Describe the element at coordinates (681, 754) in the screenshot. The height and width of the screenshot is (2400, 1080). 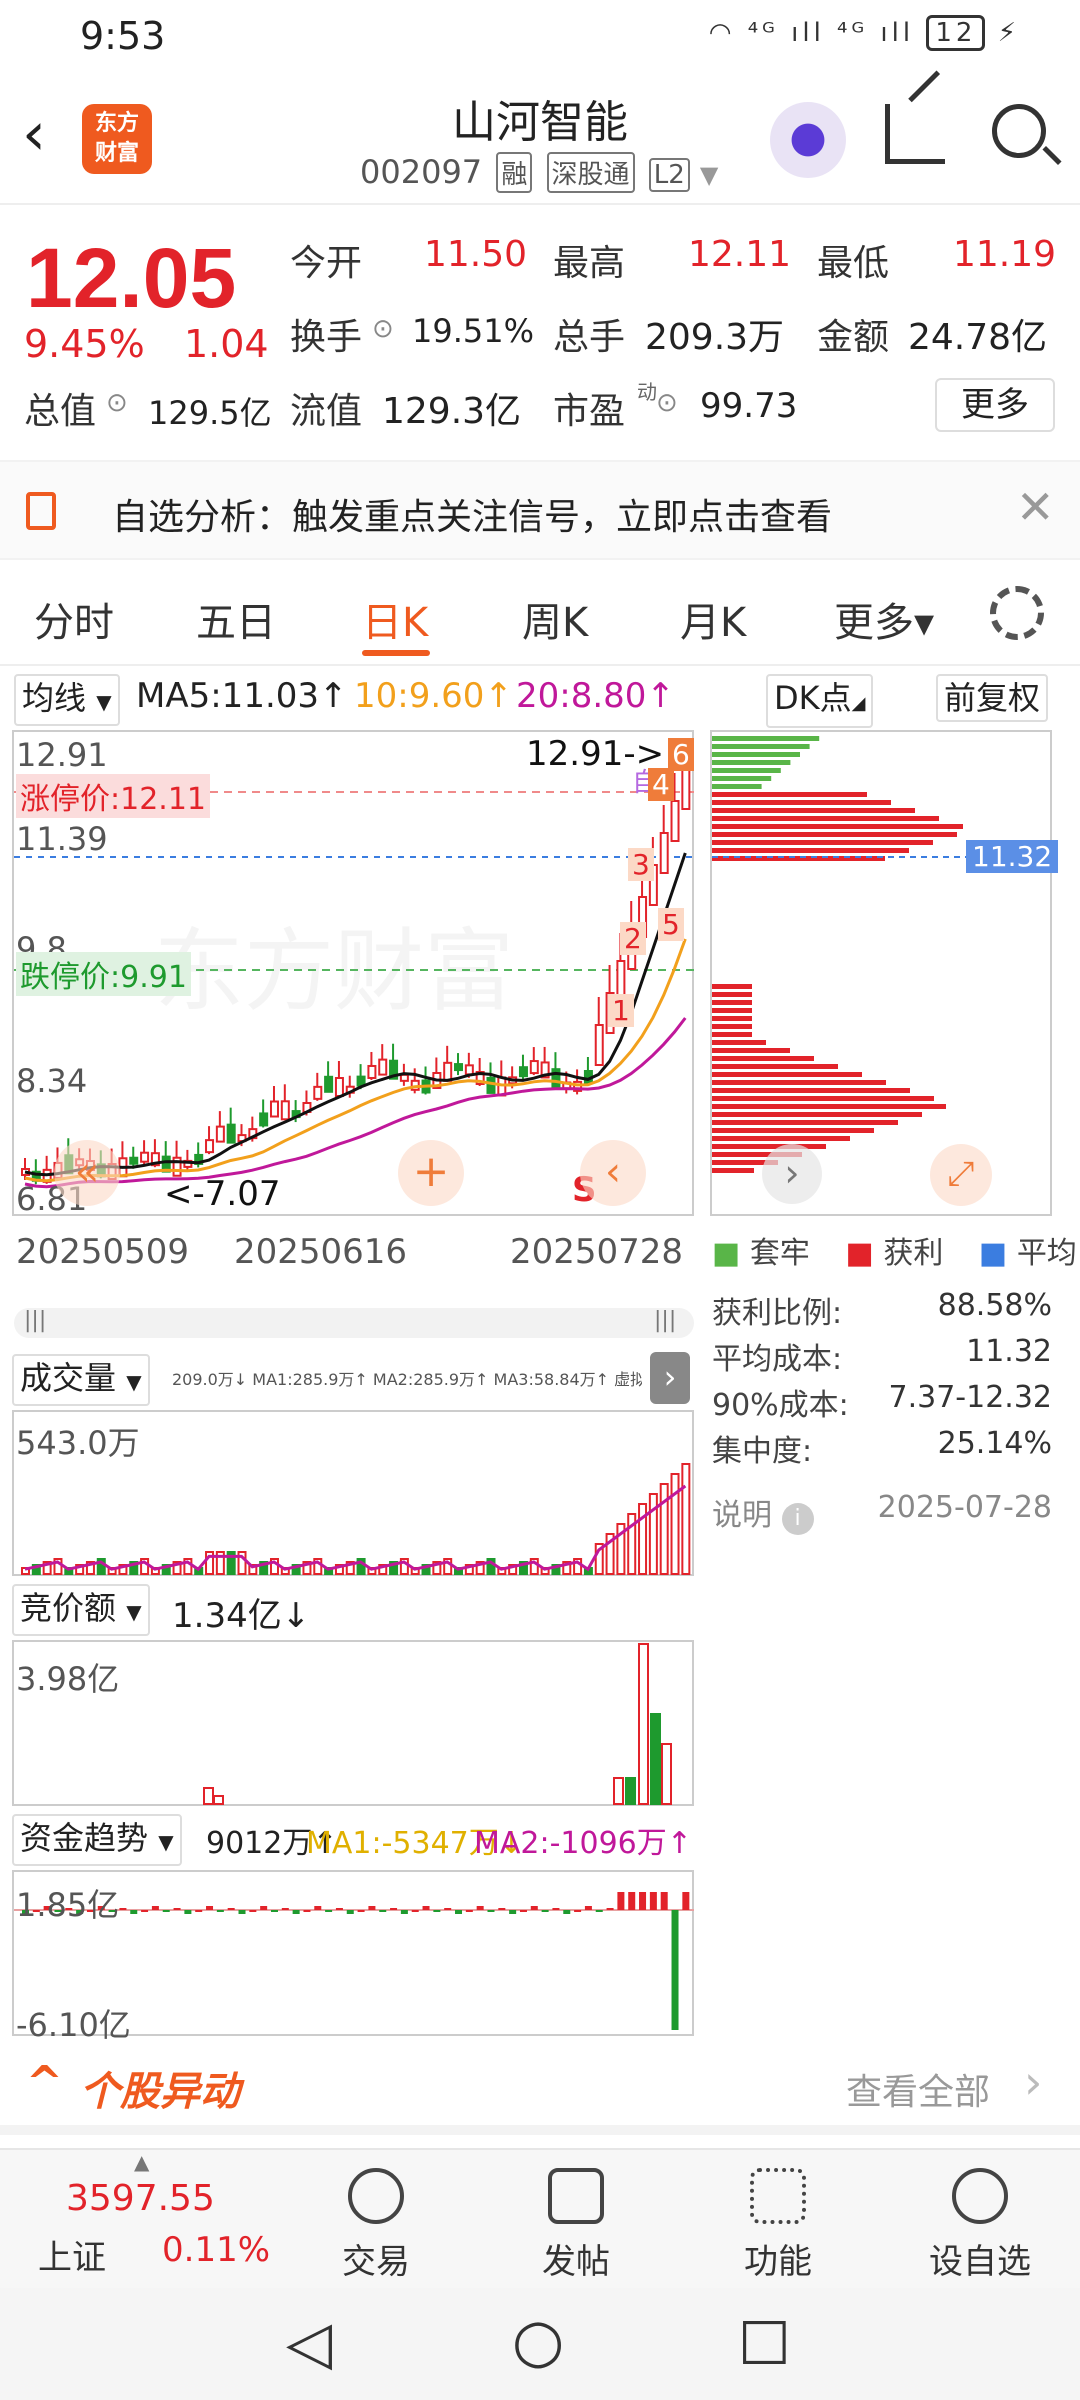
I see `signal-badge: 6` at that location.